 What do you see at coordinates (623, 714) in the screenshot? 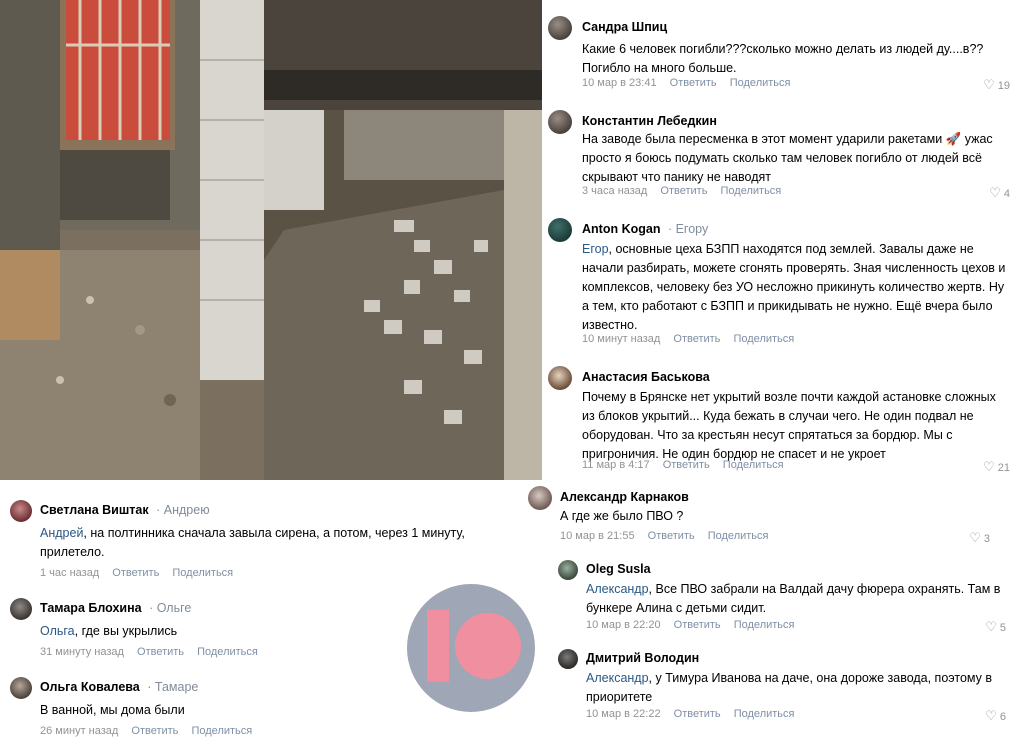
I see `comment-time: 10 мар в 22:22` at bounding box center [623, 714].